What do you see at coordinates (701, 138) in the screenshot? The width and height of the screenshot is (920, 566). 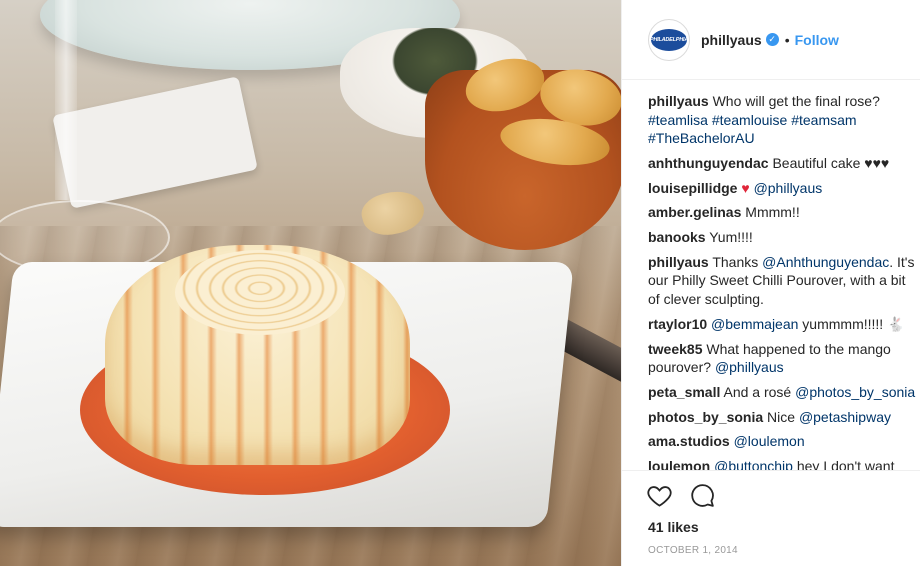 I see `hashtag-link: #TheBachelorAU` at bounding box center [701, 138].